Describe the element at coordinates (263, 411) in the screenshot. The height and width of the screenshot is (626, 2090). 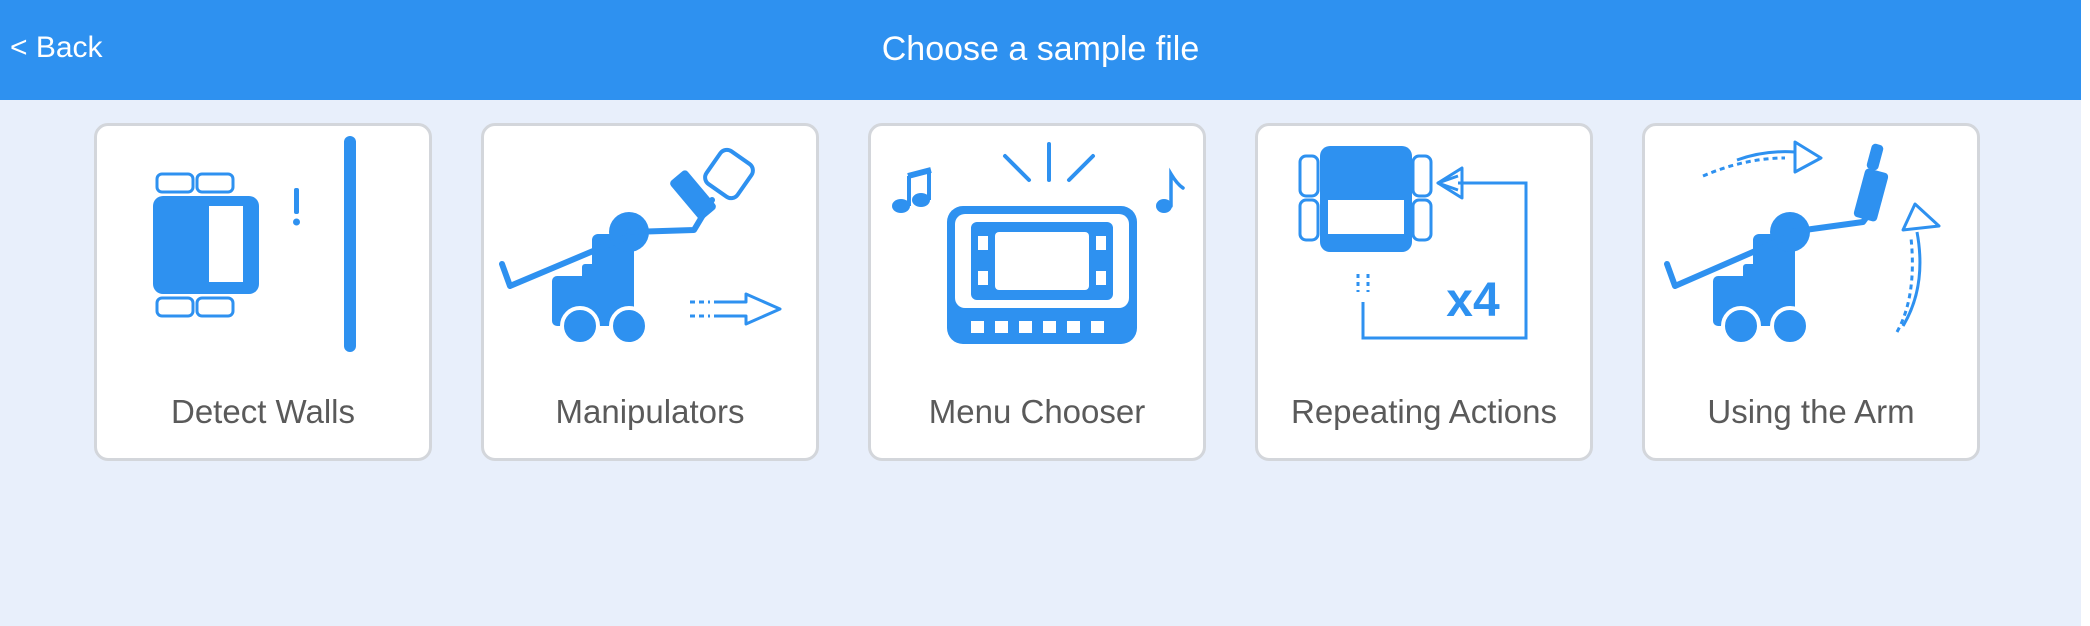
I see `sample-label: Detect Walls` at that location.